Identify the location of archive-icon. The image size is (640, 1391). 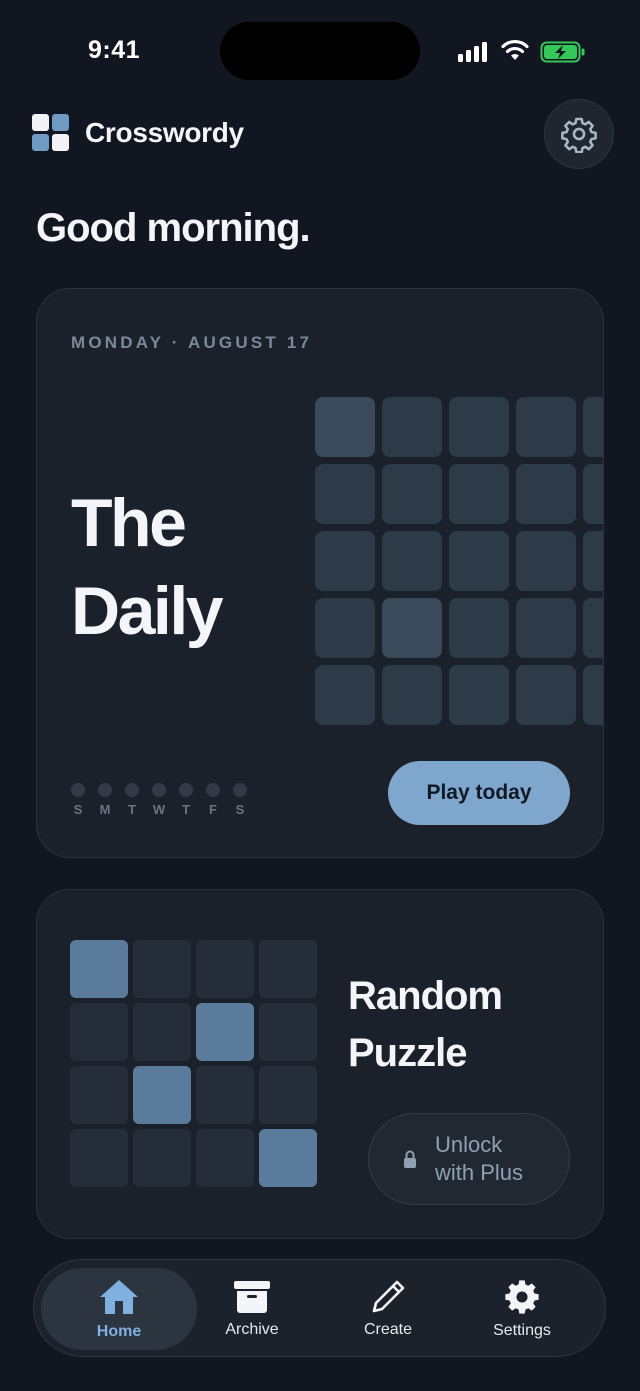
(252, 1297).